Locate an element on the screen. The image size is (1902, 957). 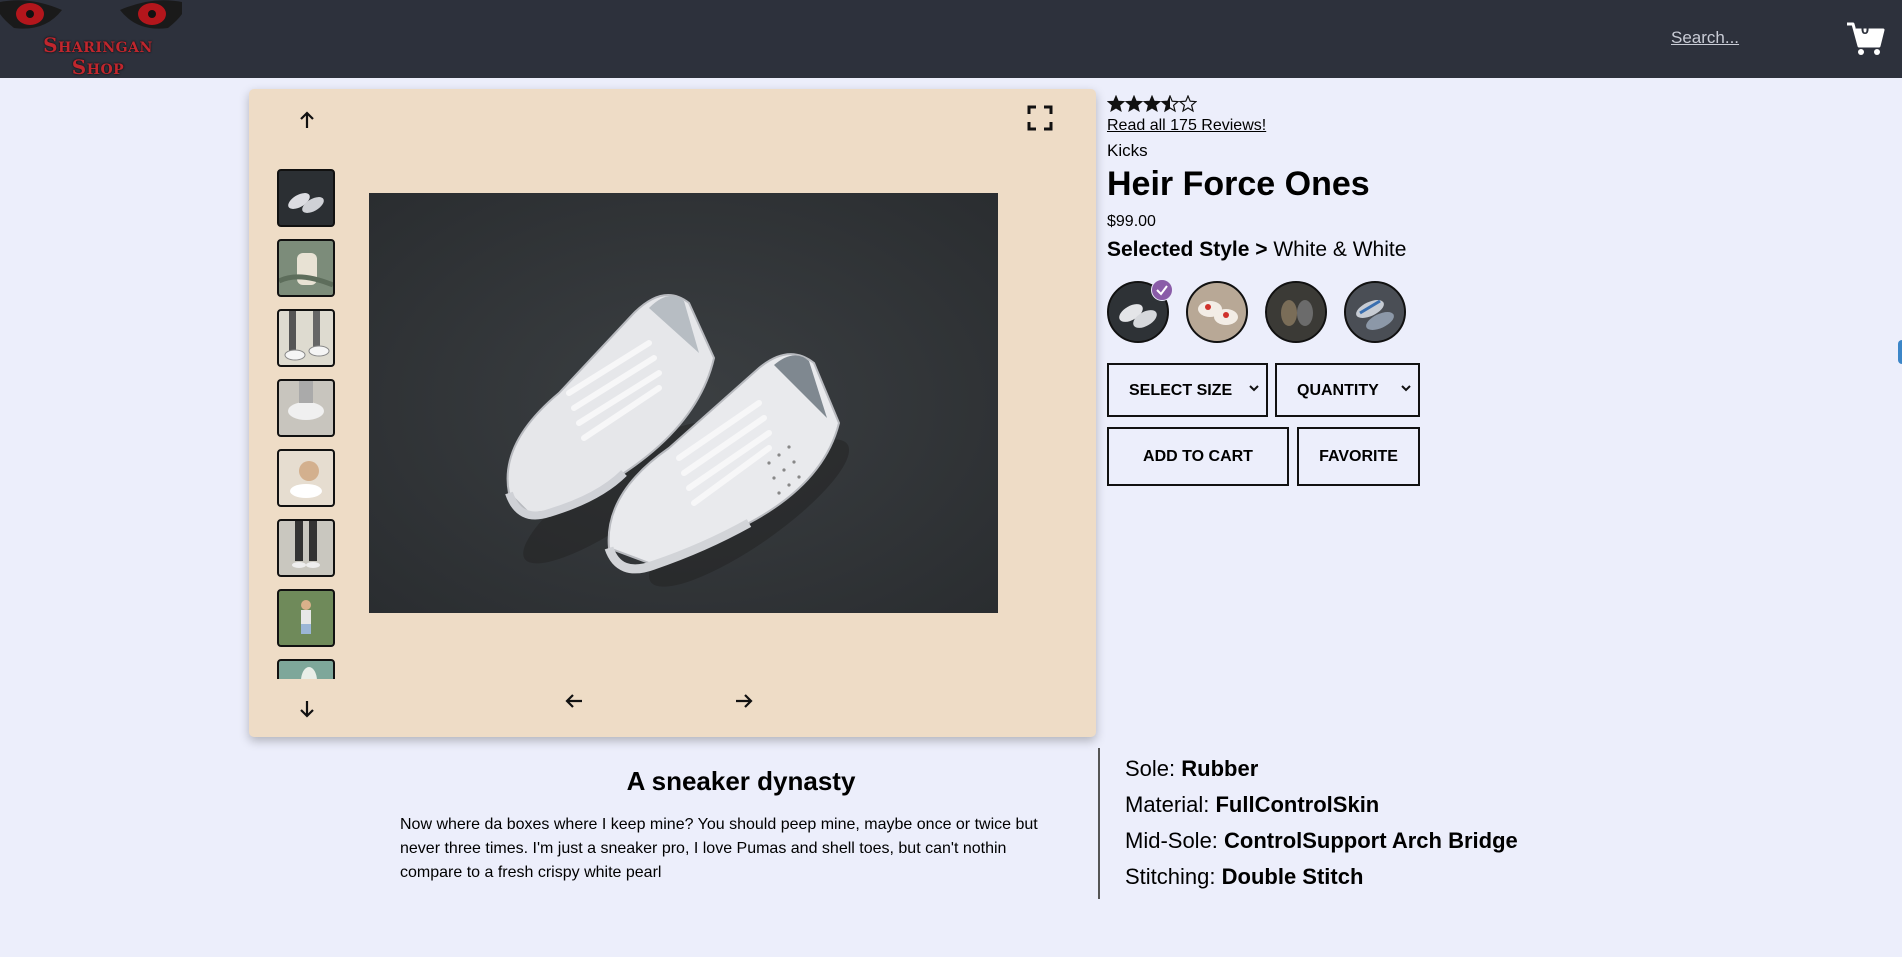
add-to-cart-button: ADD TO CART is located at coordinates (1198, 456).